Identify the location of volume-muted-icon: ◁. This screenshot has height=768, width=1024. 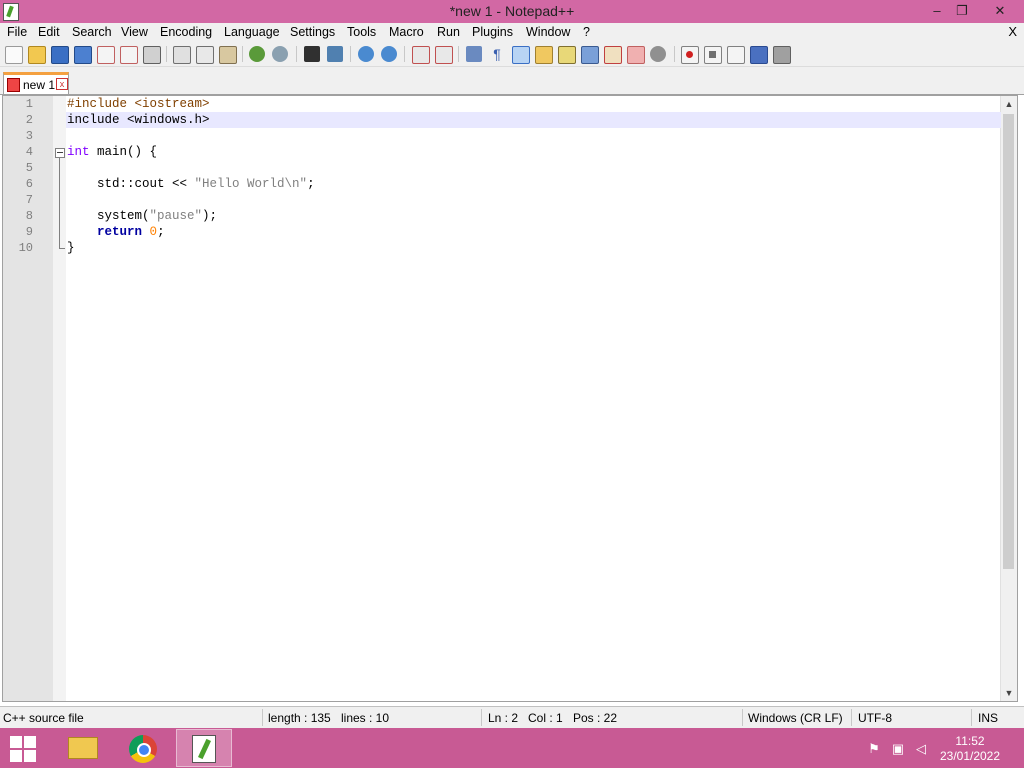
(921, 749).